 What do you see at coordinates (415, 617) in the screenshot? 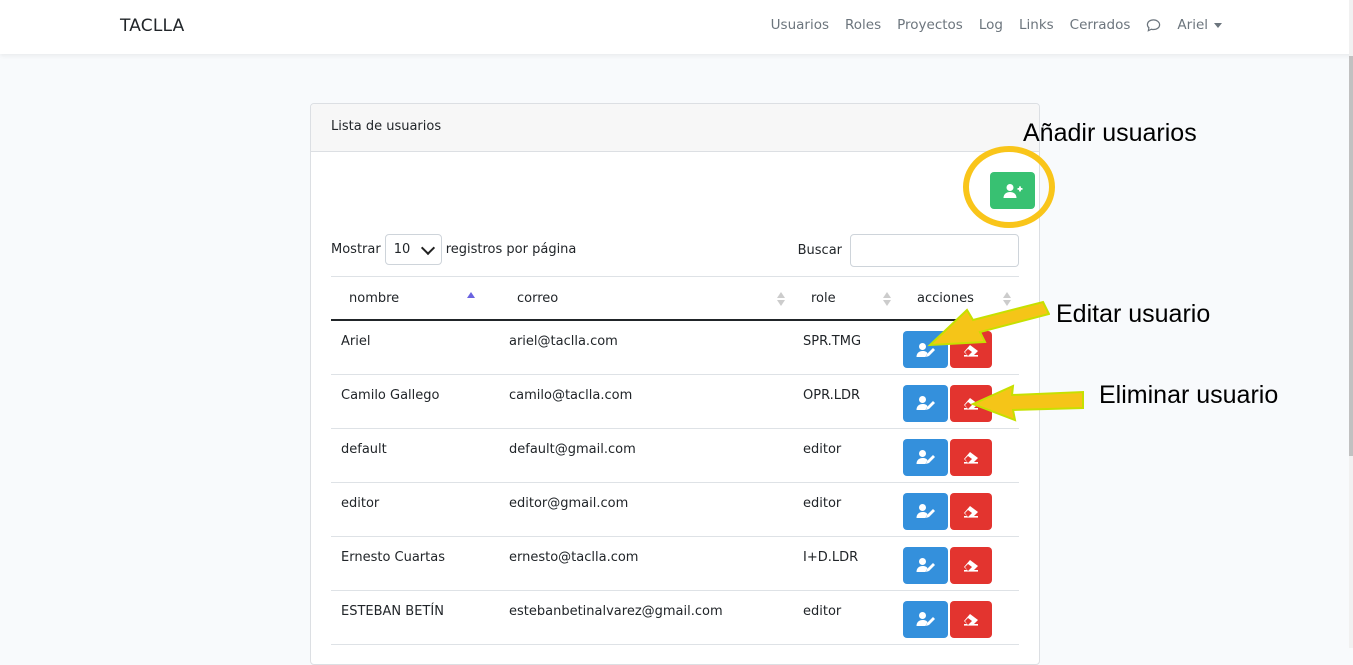
I see `cell-nombre: ESTEBAN BETÍN` at bounding box center [415, 617].